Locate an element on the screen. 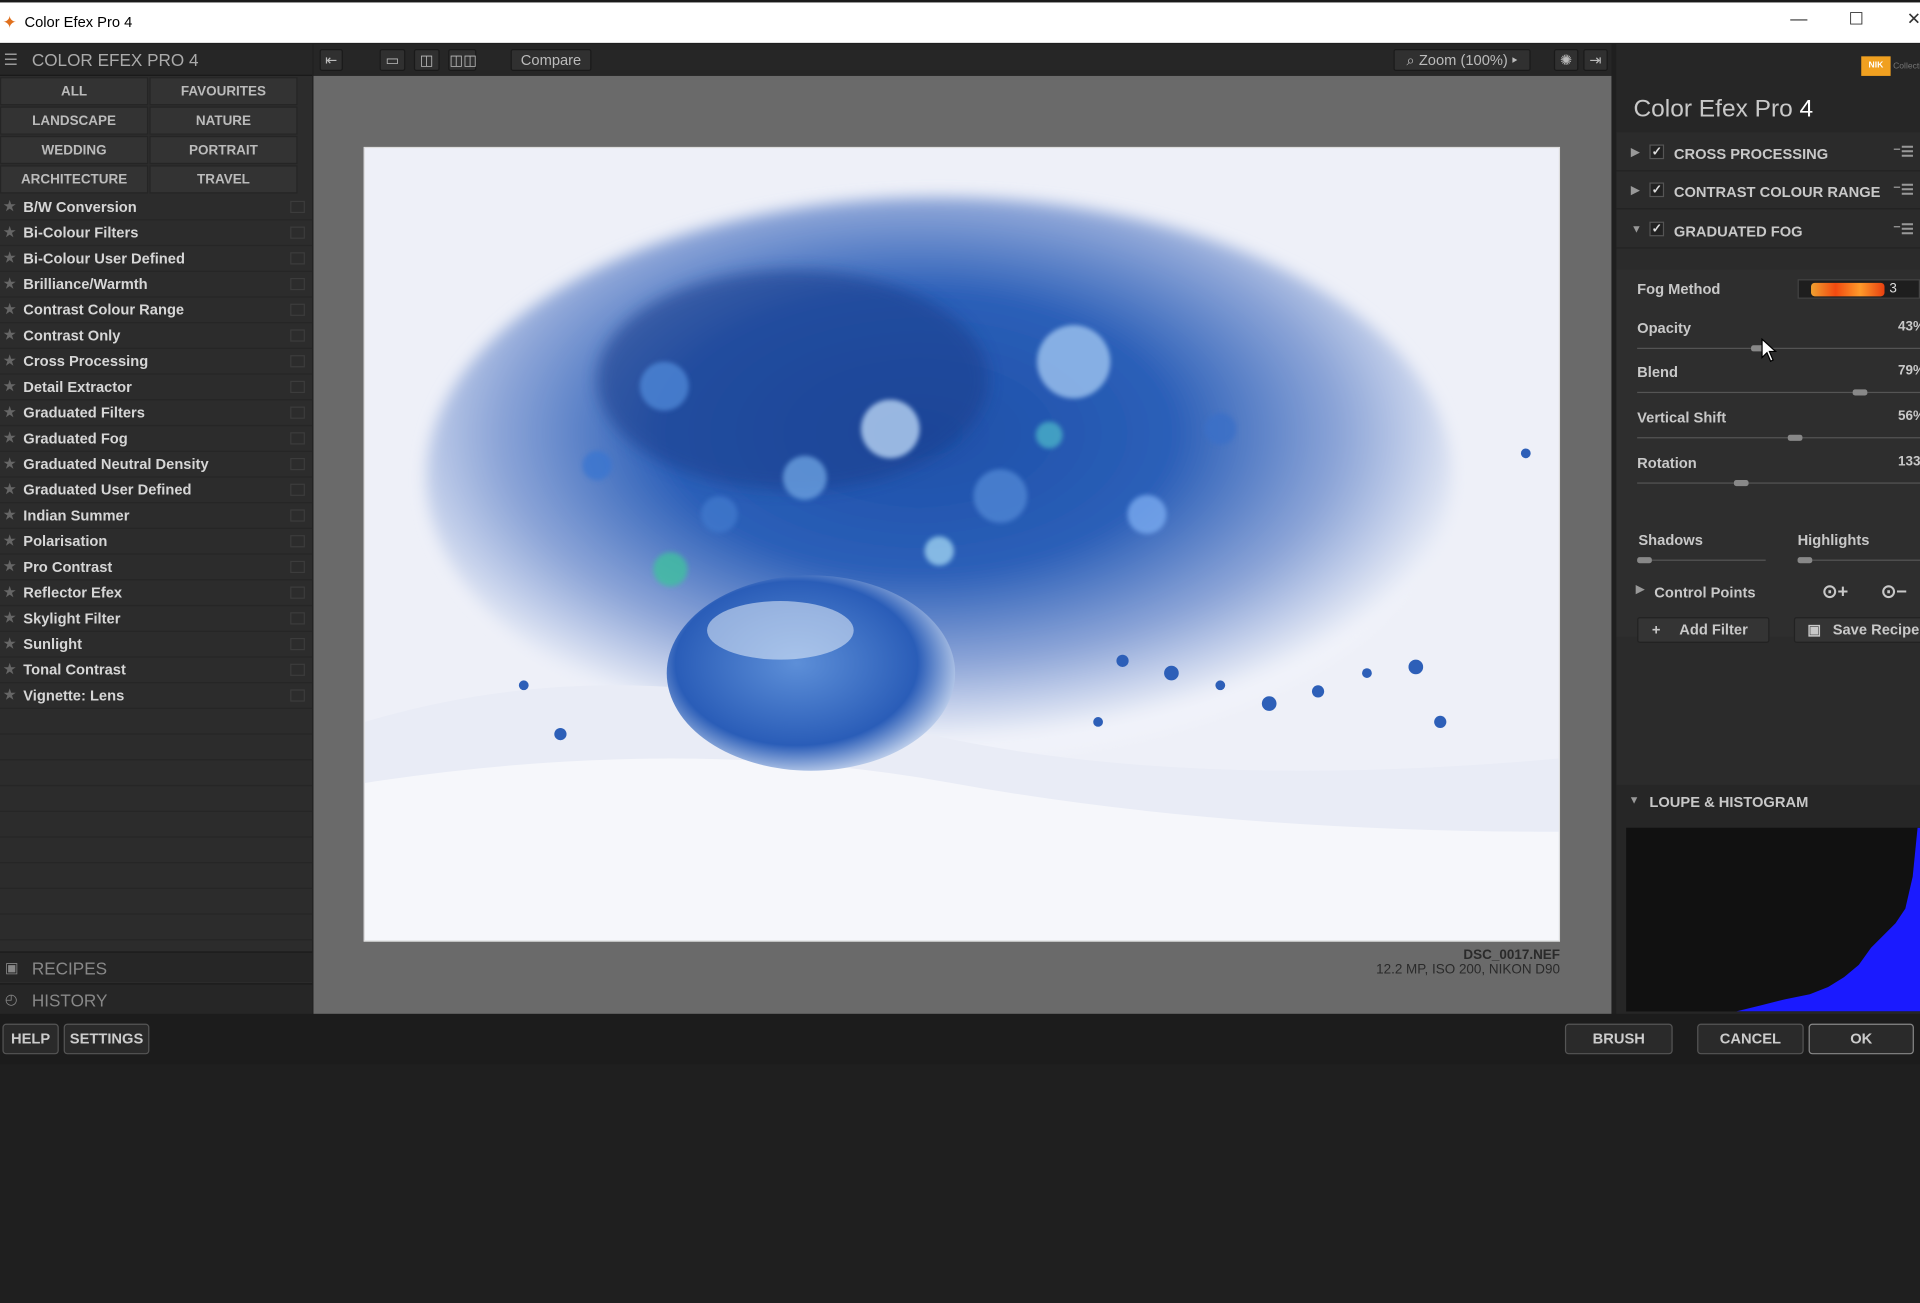  category-architecture: ARCHITECTURE is located at coordinates (74, 179).